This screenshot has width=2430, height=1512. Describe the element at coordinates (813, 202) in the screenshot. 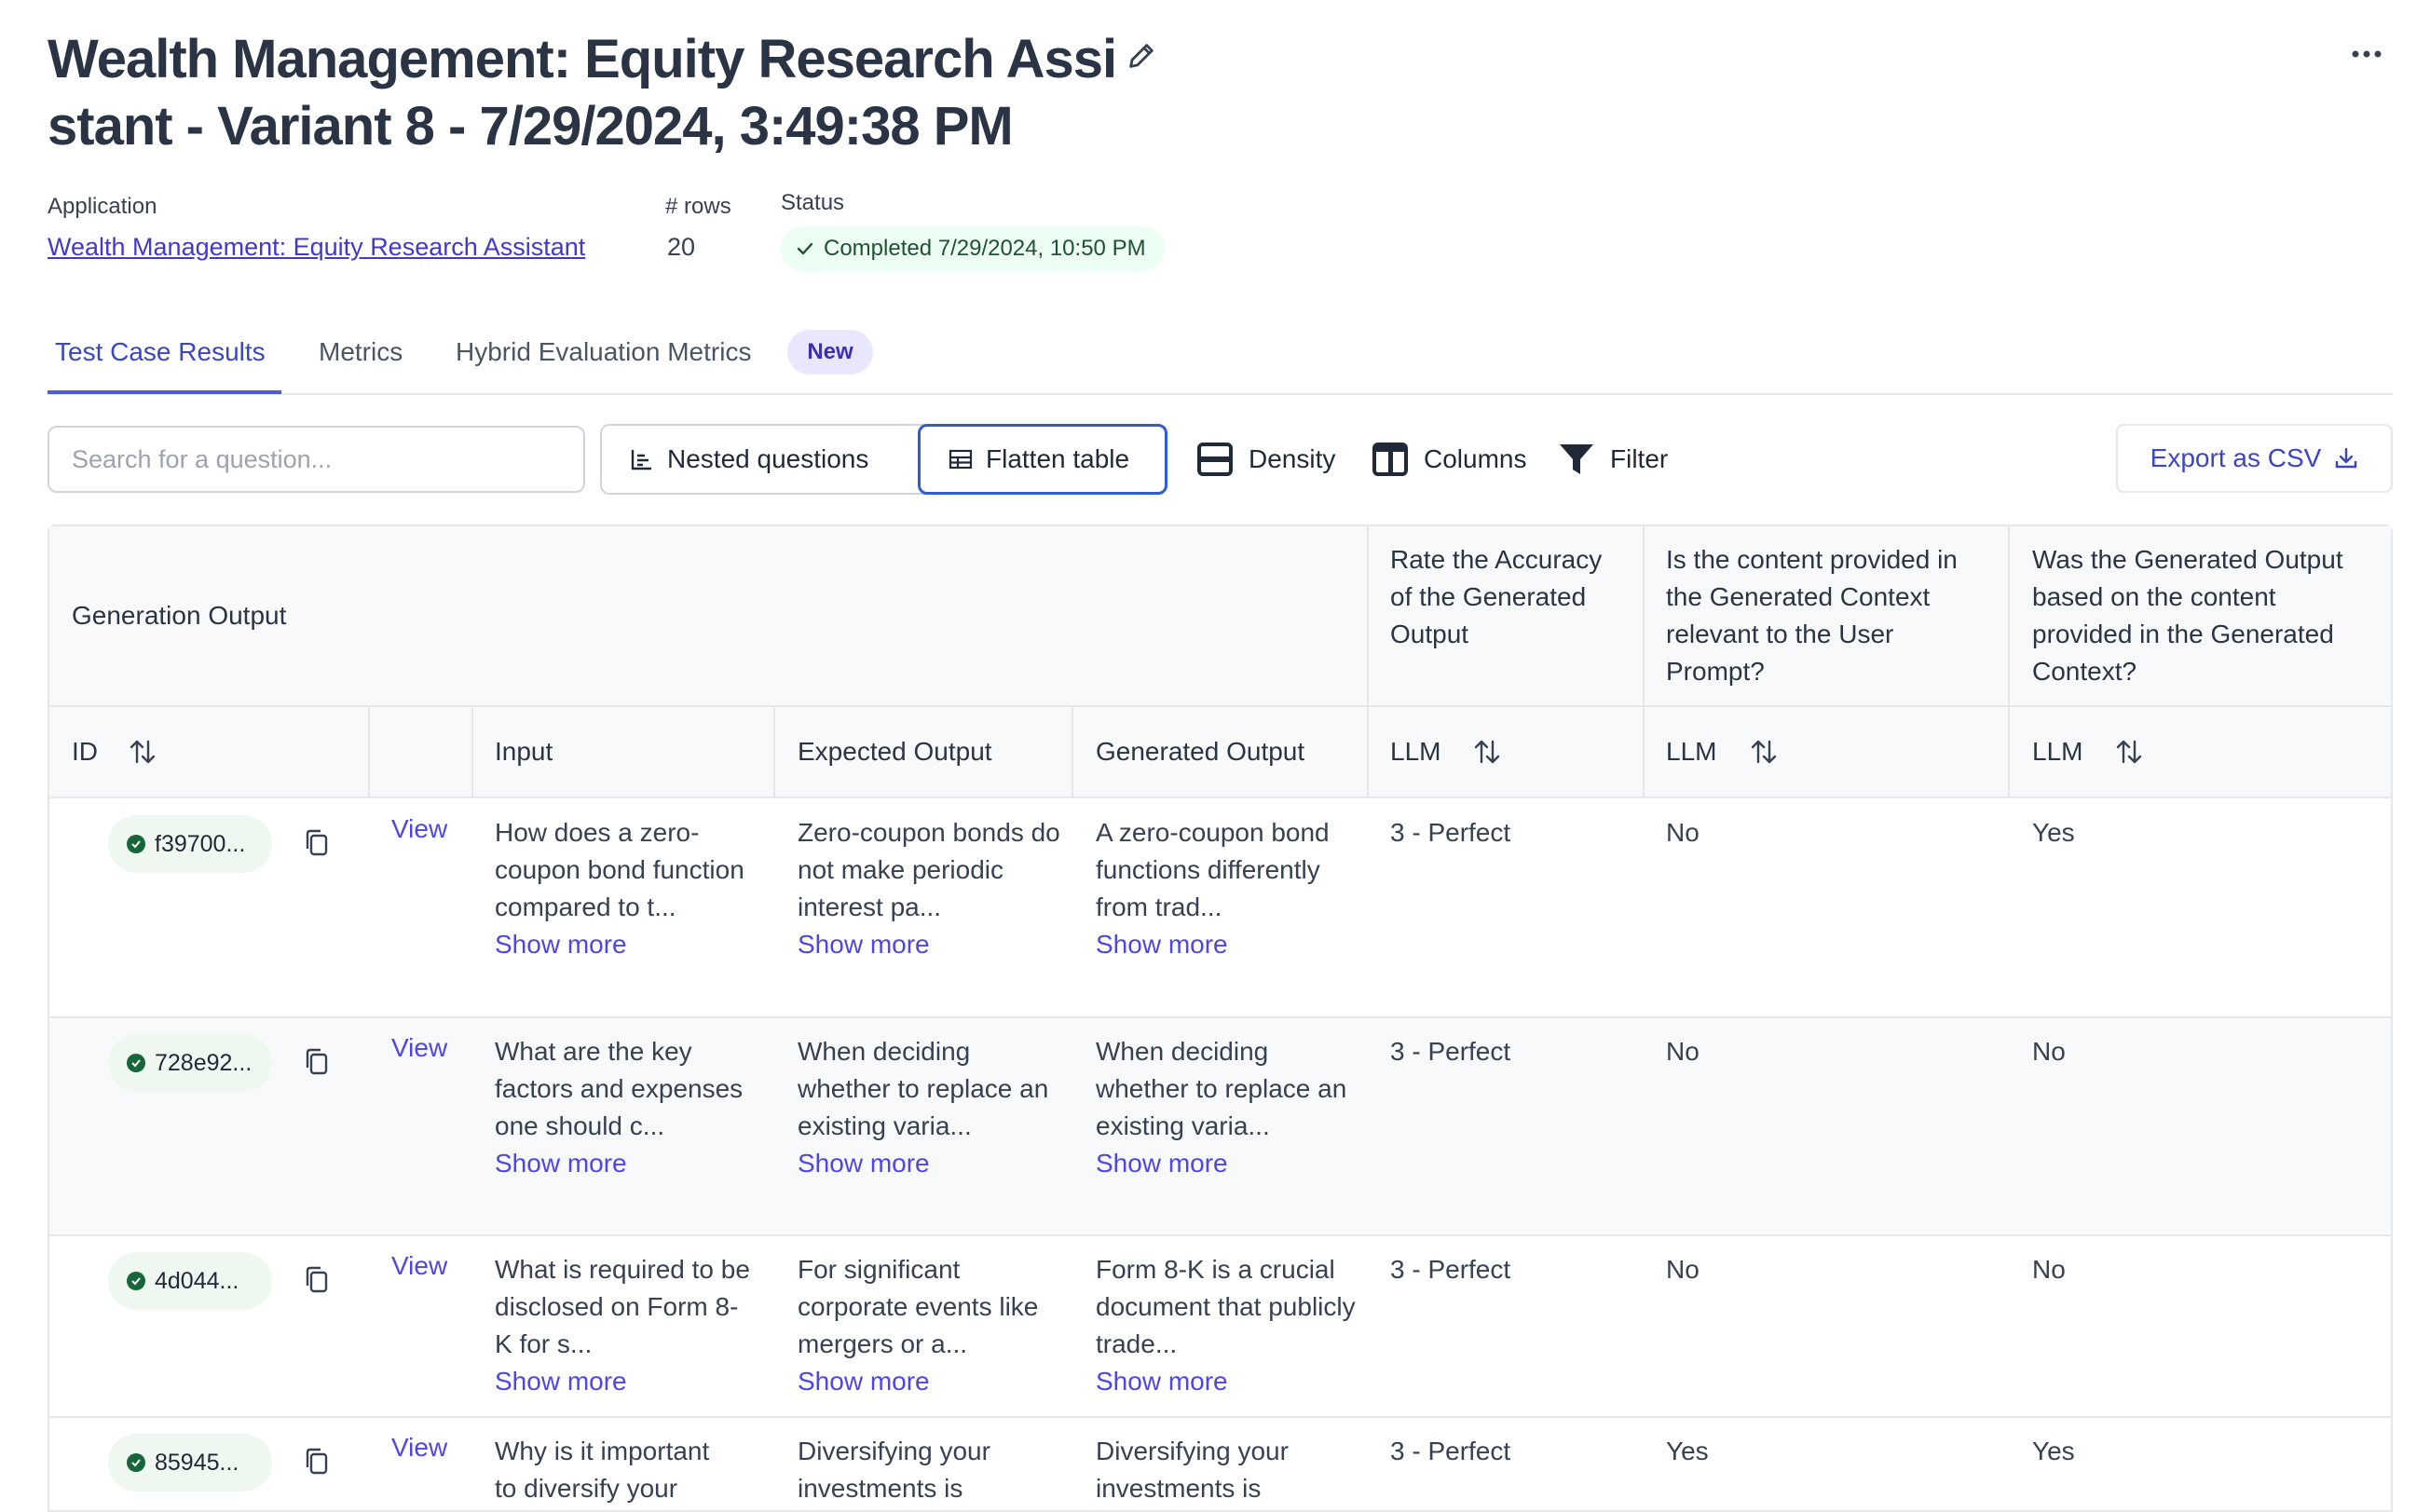

I see `status-label: Status` at that location.